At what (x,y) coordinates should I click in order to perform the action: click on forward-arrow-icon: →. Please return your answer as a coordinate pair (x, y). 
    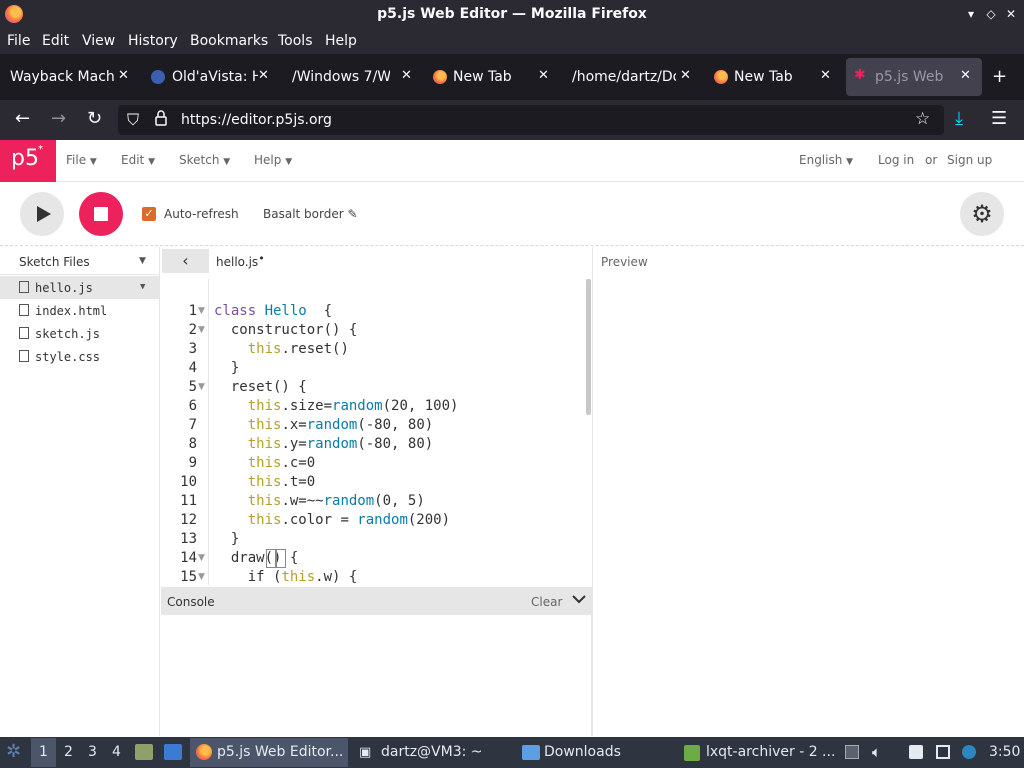
    Looking at the image, I should click on (58, 119).